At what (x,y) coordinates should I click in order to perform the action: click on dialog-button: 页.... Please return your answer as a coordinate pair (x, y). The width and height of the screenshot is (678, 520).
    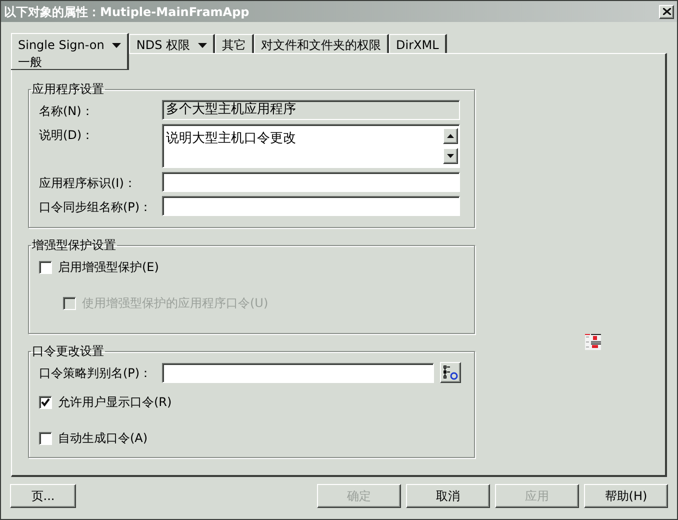
    Looking at the image, I should click on (43, 496).